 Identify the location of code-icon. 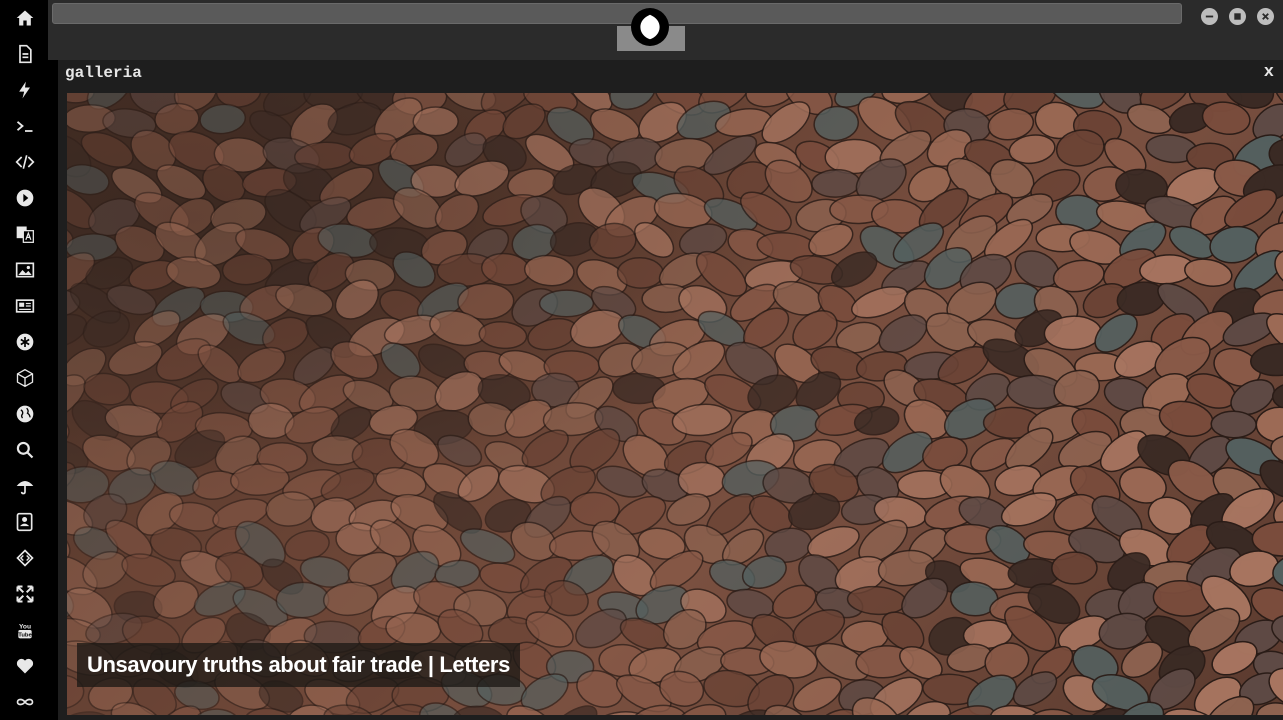
(25, 162).